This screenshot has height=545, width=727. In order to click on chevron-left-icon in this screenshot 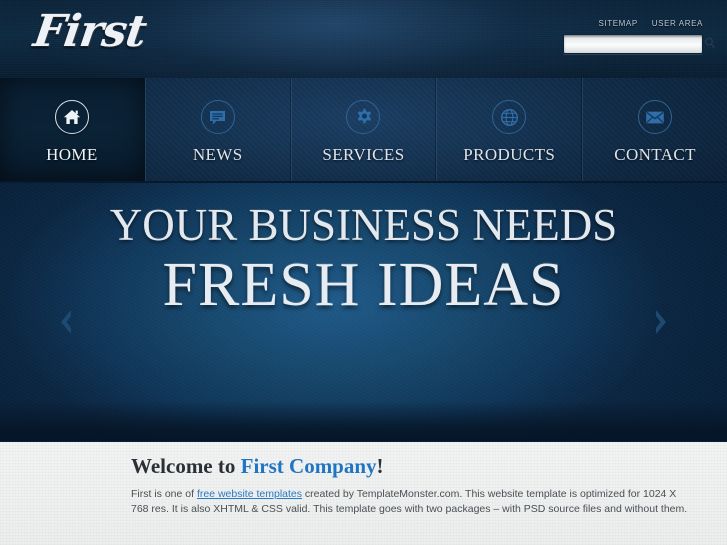, I will do `click(66, 322)`.